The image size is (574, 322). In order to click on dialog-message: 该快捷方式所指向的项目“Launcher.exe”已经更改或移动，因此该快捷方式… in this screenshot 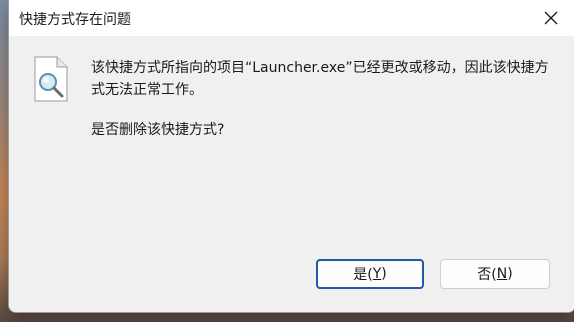, I will do `click(320, 79)`.